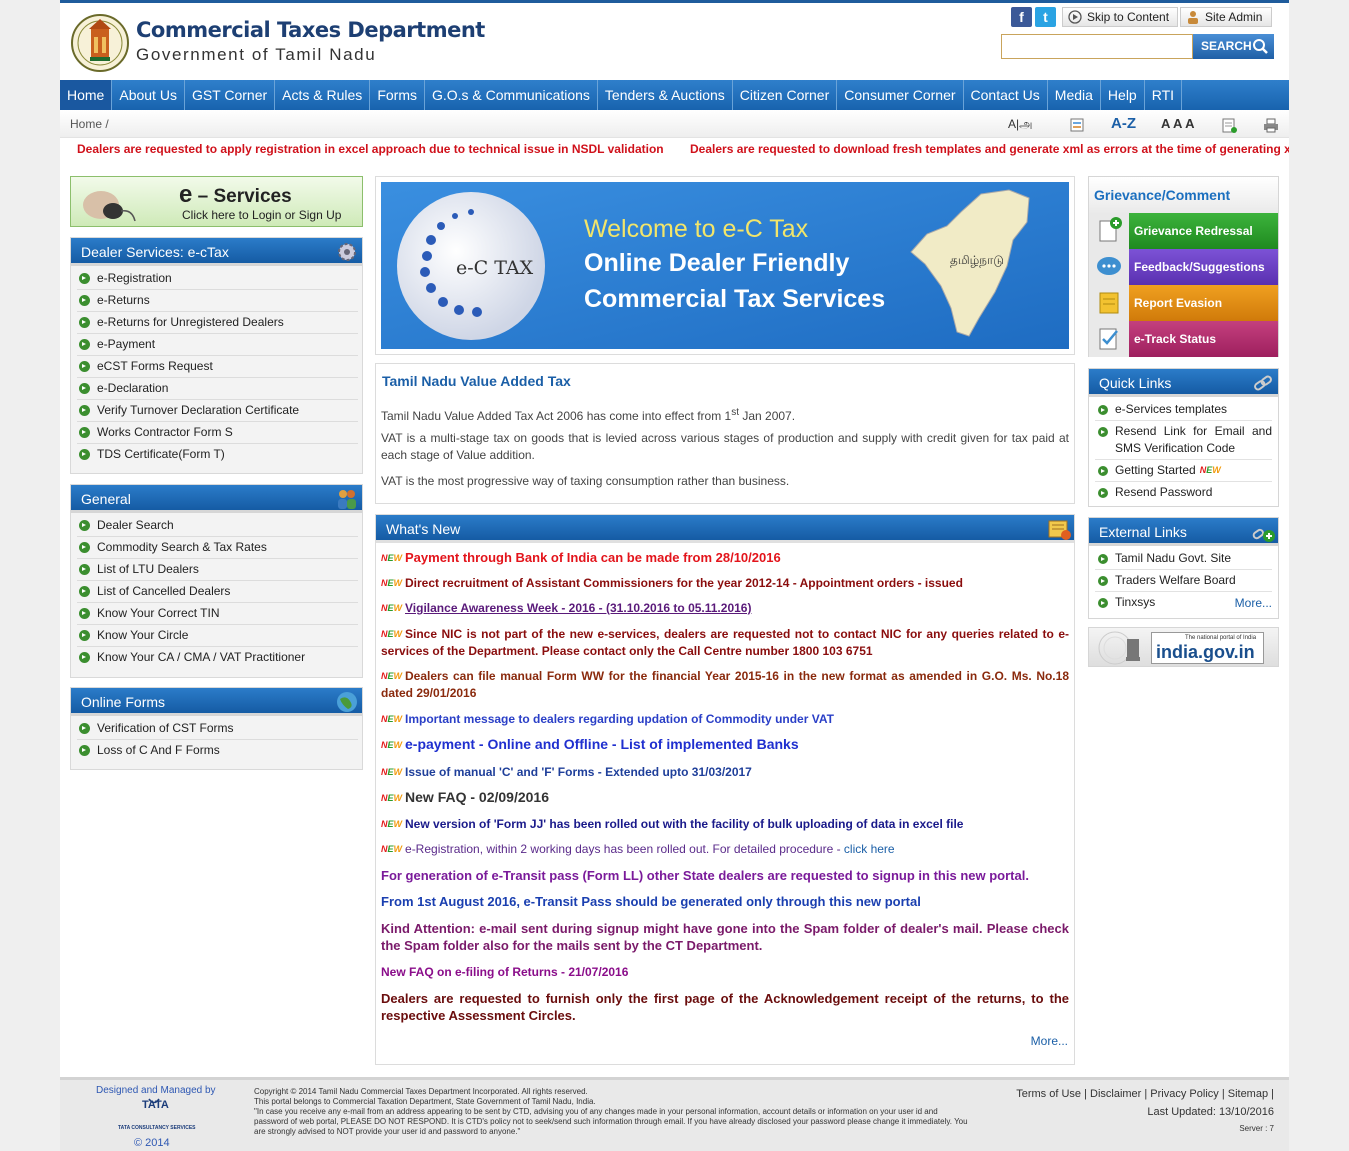  I want to click on report-evasion-button: Report Evasion, so click(1183, 303).